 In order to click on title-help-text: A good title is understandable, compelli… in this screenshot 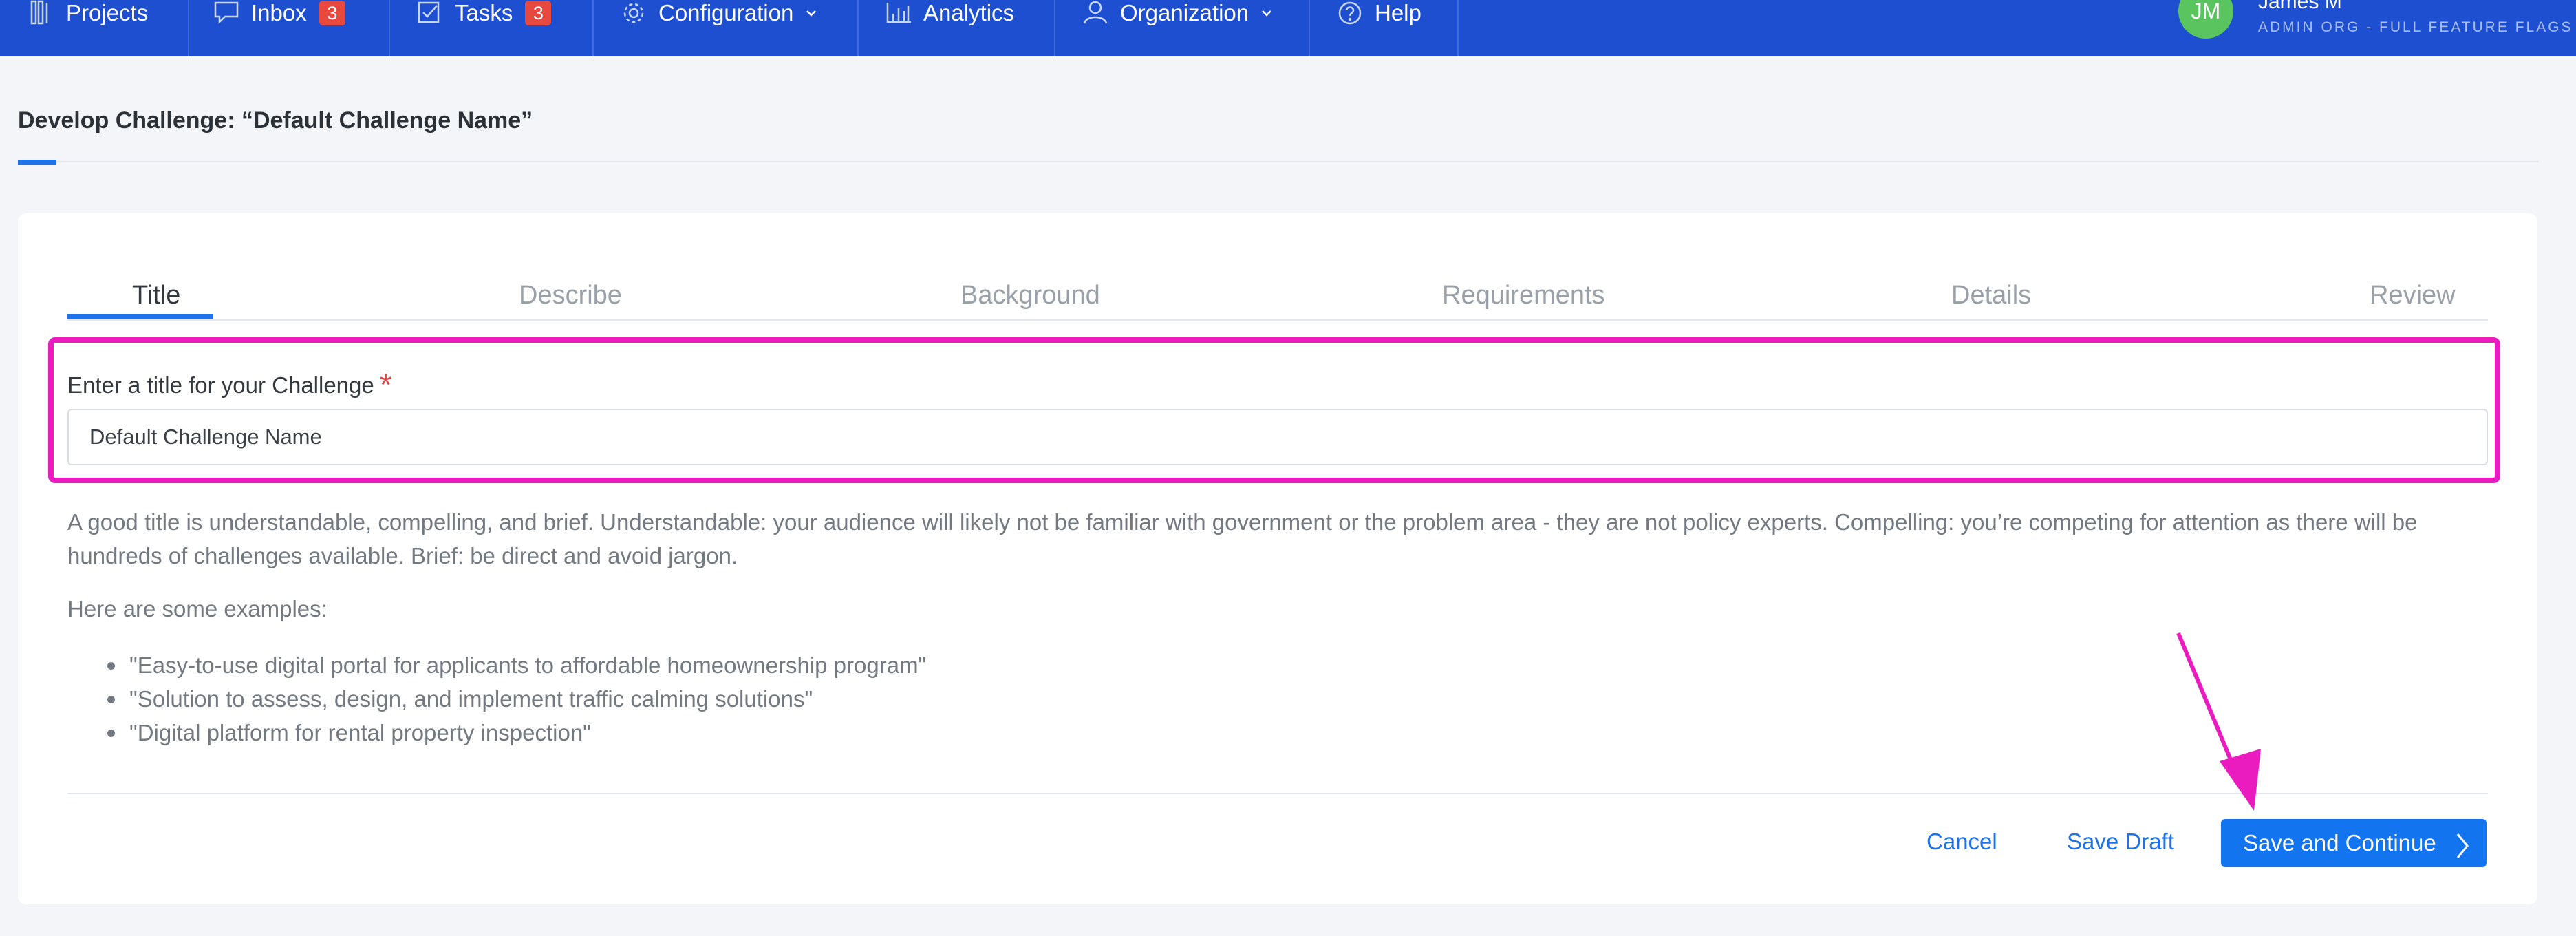, I will do `click(1243, 538)`.